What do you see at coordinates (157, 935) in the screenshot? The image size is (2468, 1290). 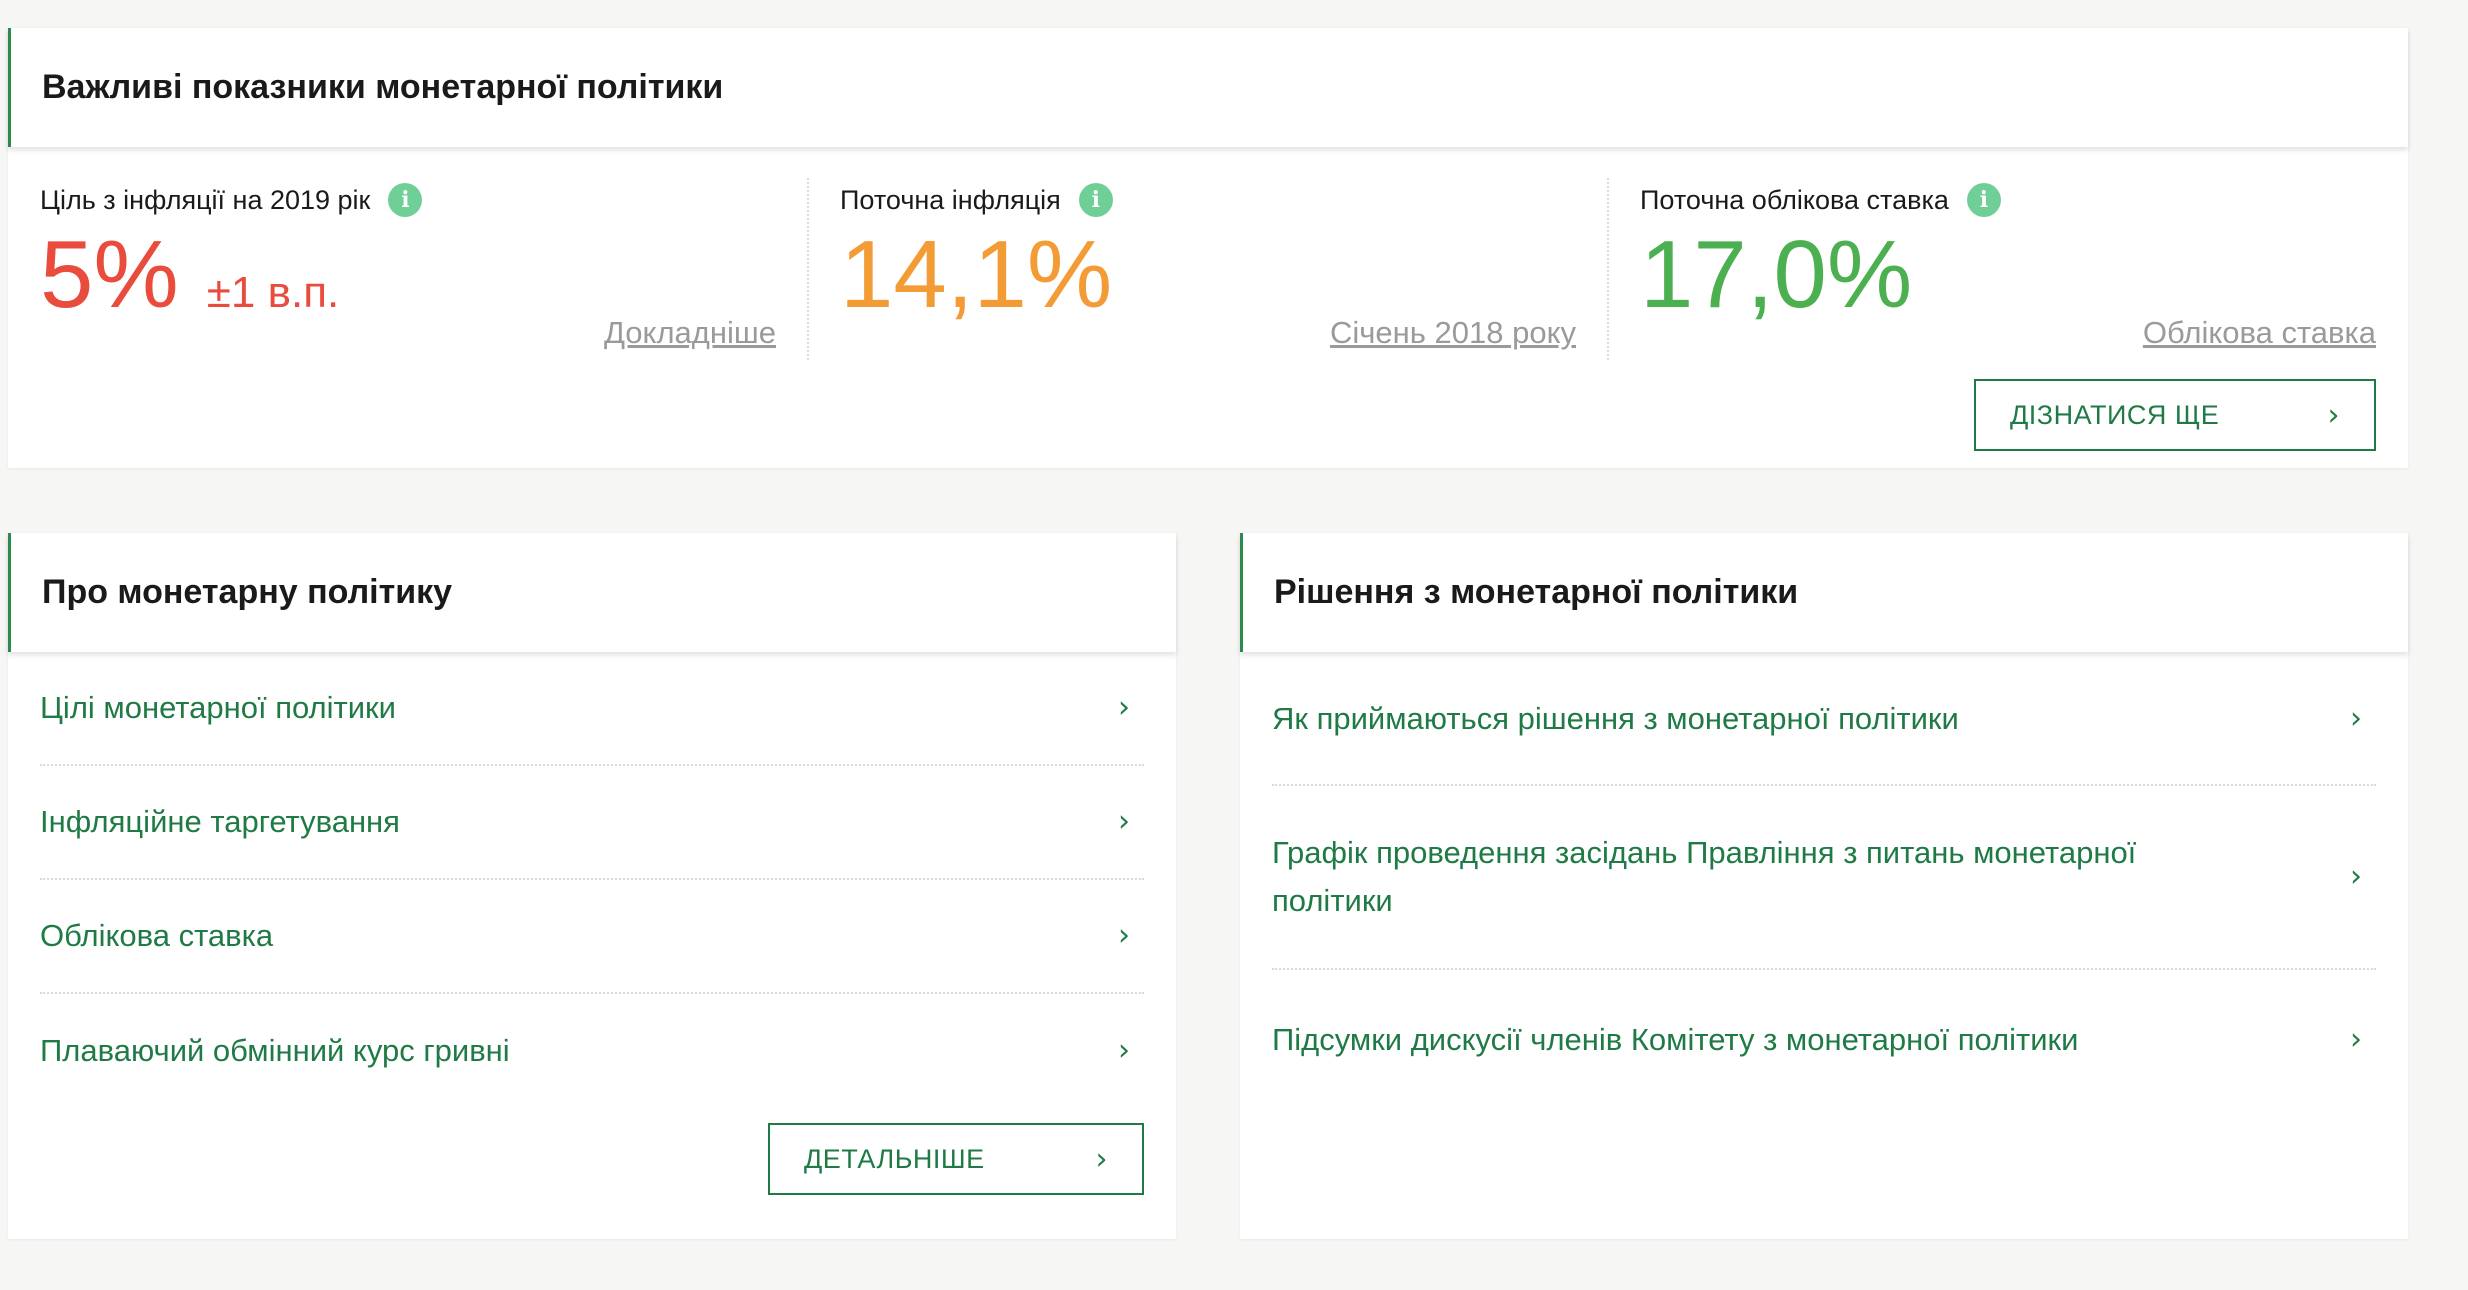 I see `list-item-label: Облікова ставка` at bounding box center [157, 935].